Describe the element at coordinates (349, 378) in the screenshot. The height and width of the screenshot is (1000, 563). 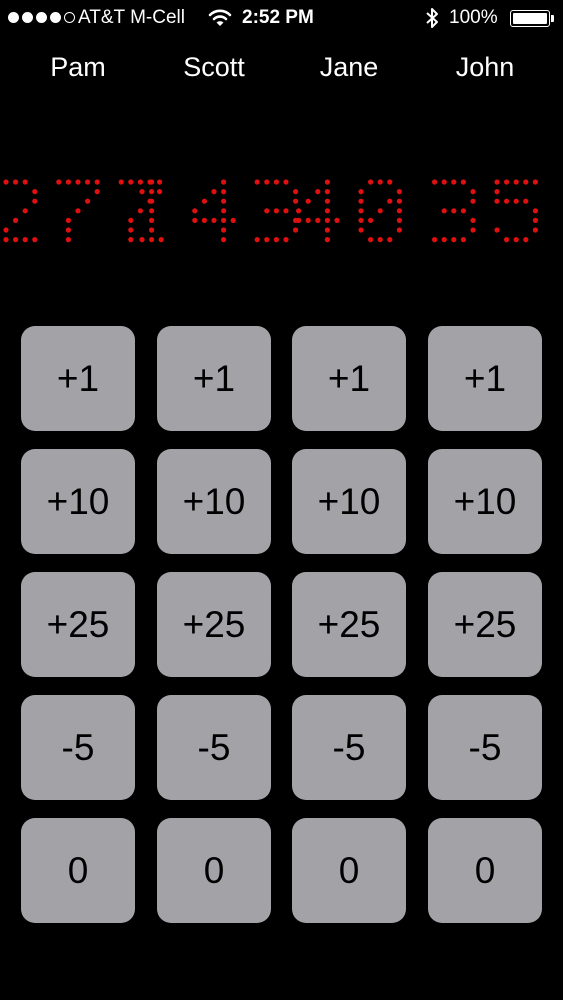
I see `jane-plus1-button: +1` at that location.